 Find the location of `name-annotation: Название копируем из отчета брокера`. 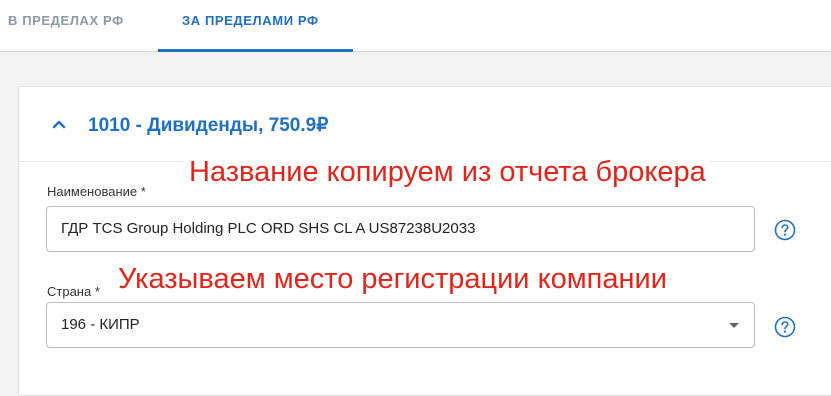

name-annotation: Название копируем из отчета брокера is located at coordinates (447, 172).